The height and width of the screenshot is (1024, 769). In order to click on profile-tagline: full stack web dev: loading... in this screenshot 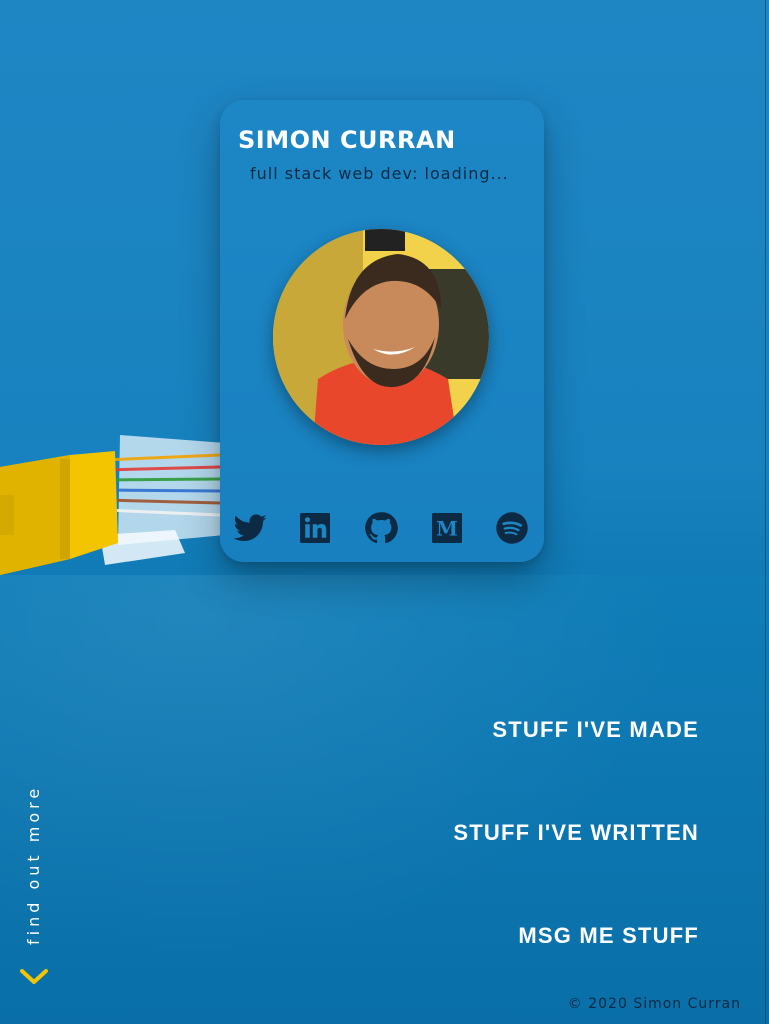, I will do `click(379, 173)`.